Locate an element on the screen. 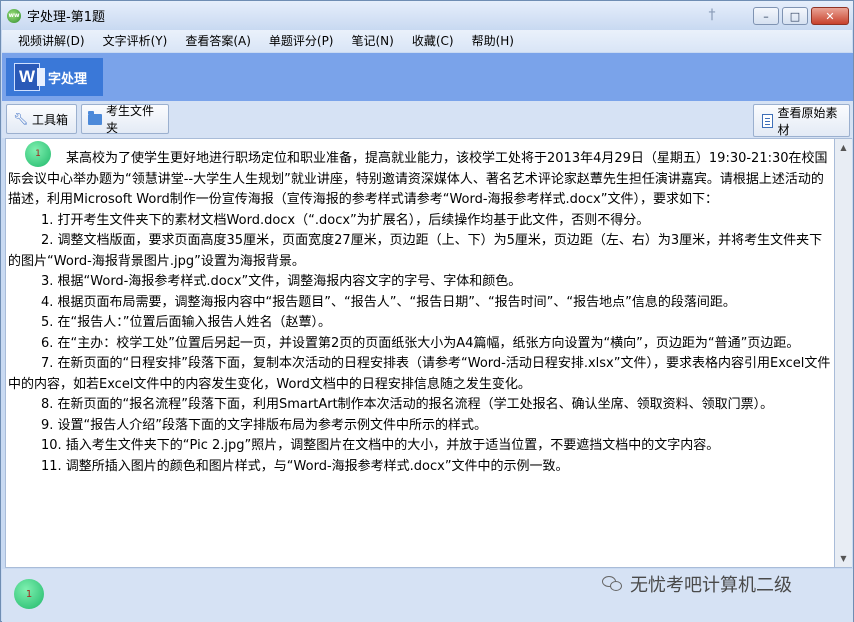 The height and width of the screenshot is (622, 854). close-button: ✕ is located at coordinates (830, 16).